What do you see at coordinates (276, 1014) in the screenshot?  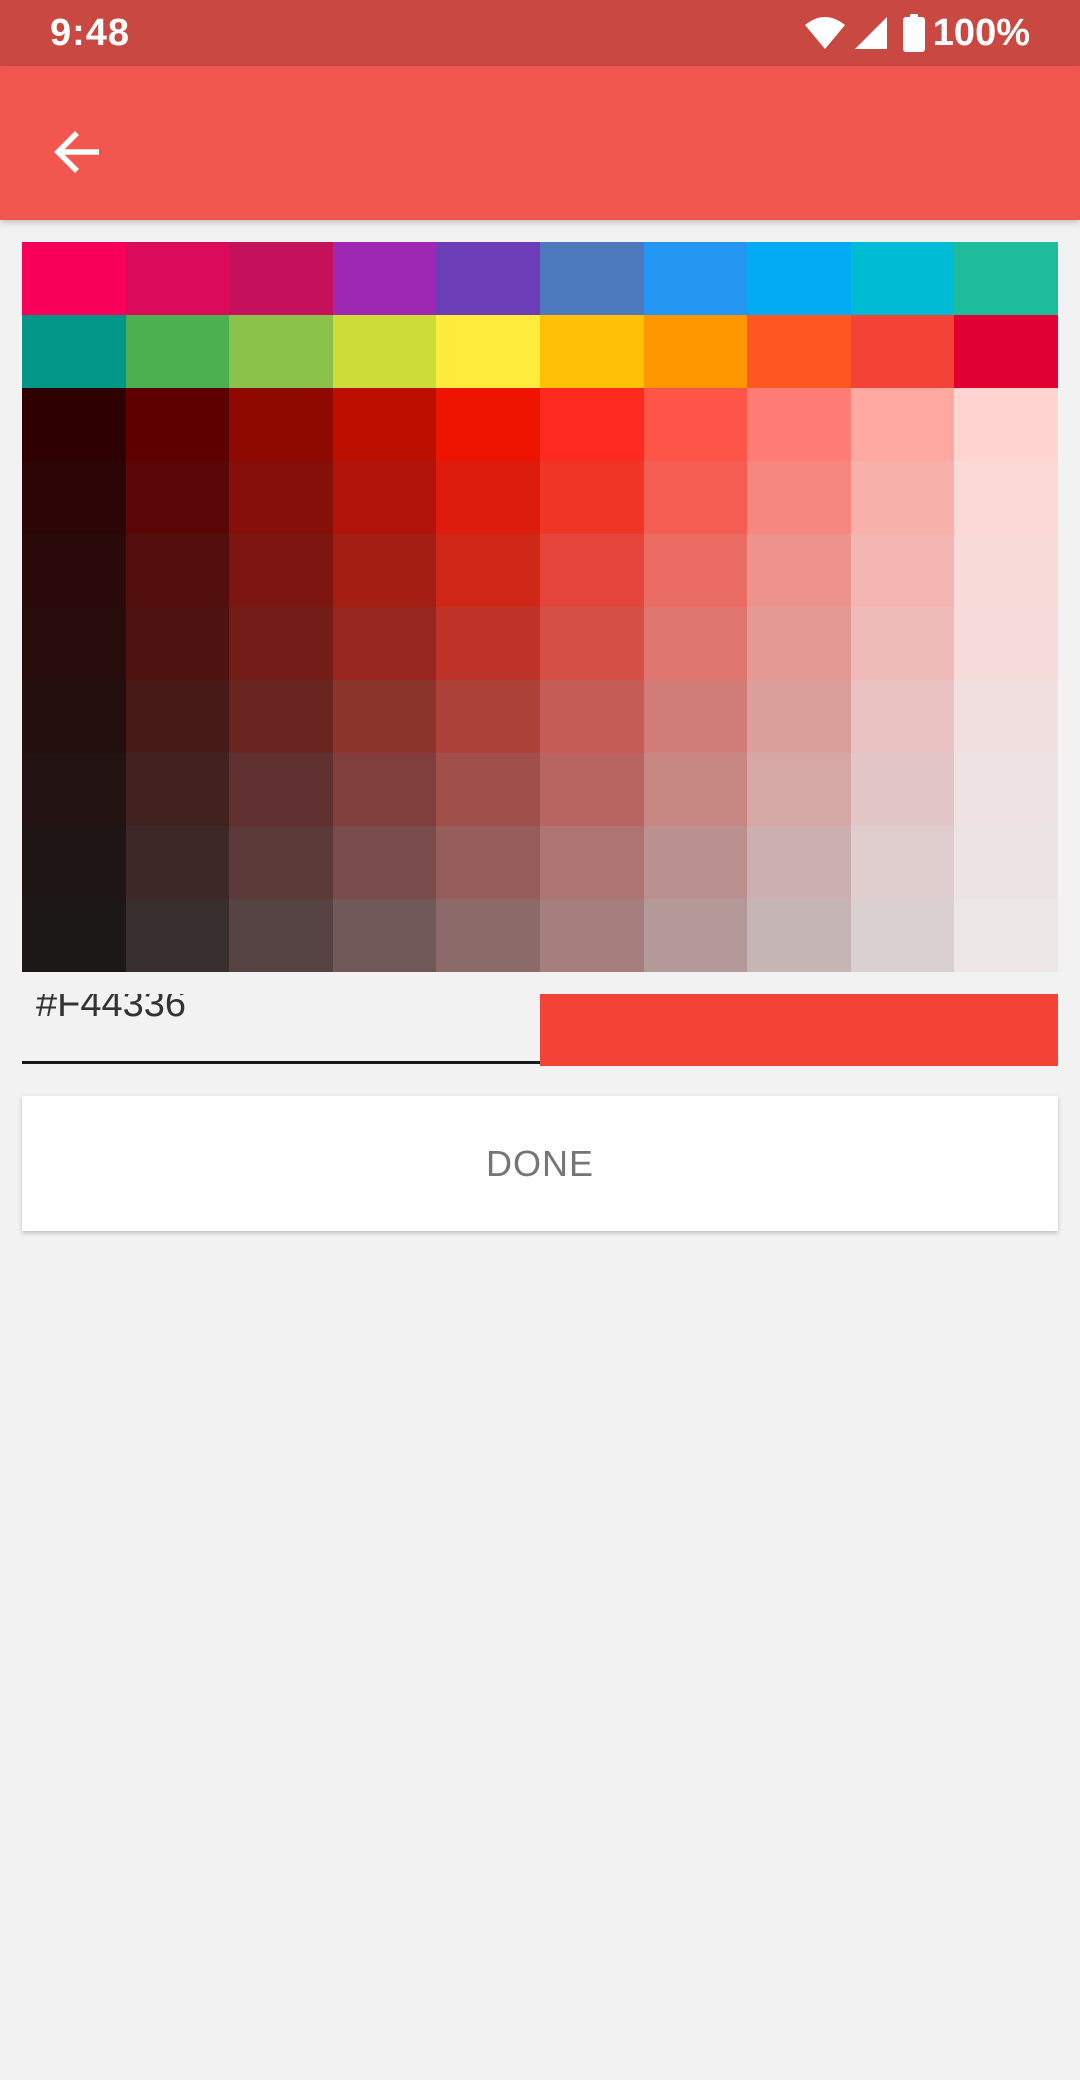 I see `hex-color-input` at bounding box center [276, 1014].